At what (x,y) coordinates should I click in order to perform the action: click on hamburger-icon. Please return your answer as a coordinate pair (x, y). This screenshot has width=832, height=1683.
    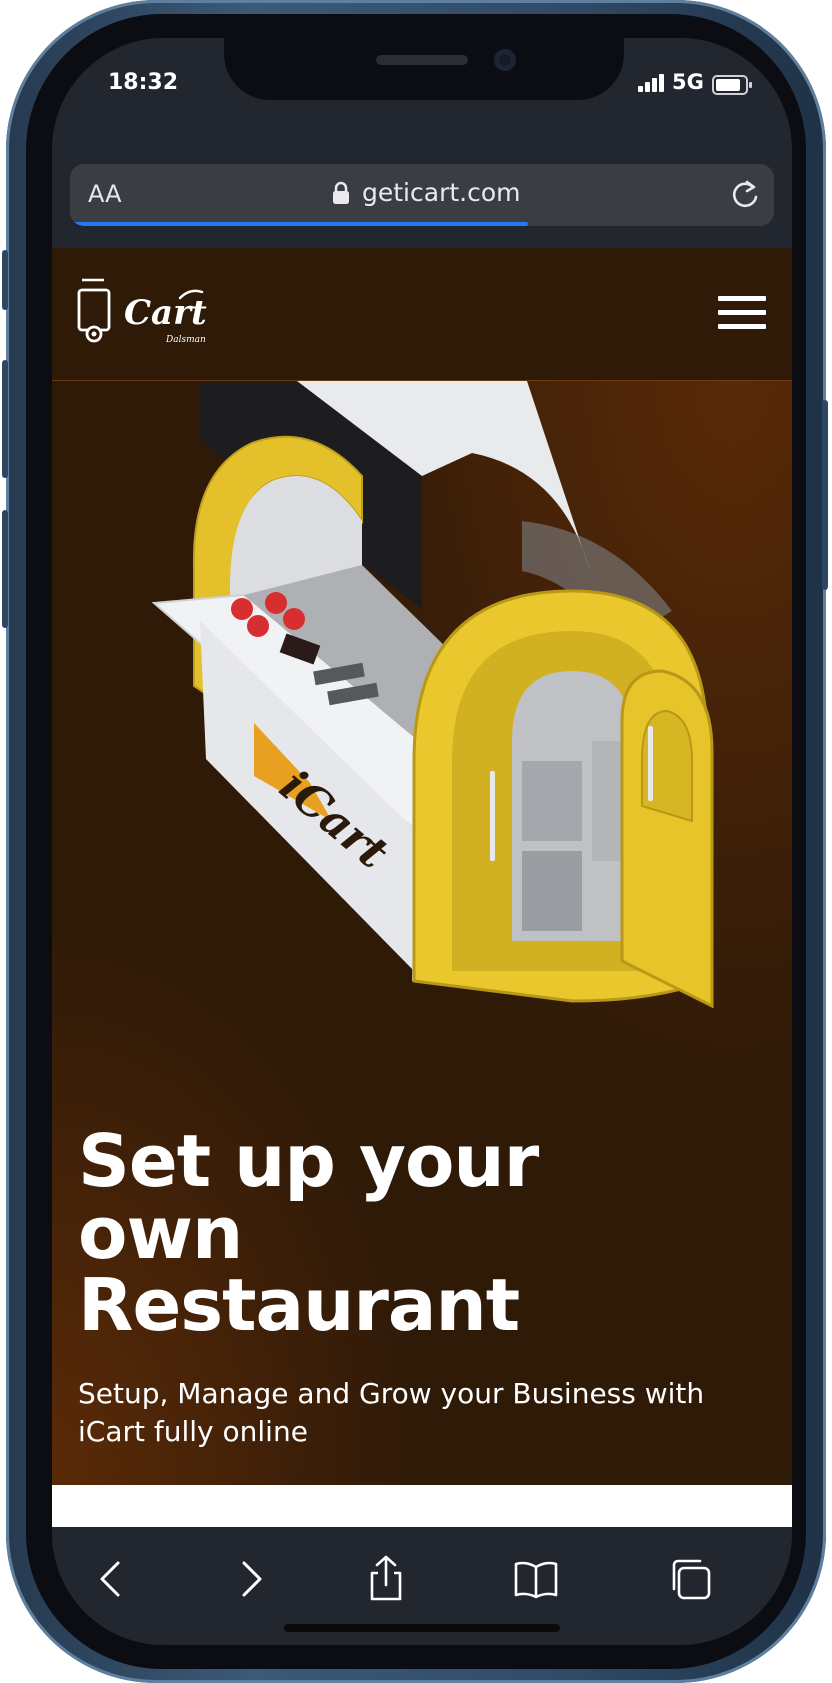
    Looking at the image, I should click on (742, 313).